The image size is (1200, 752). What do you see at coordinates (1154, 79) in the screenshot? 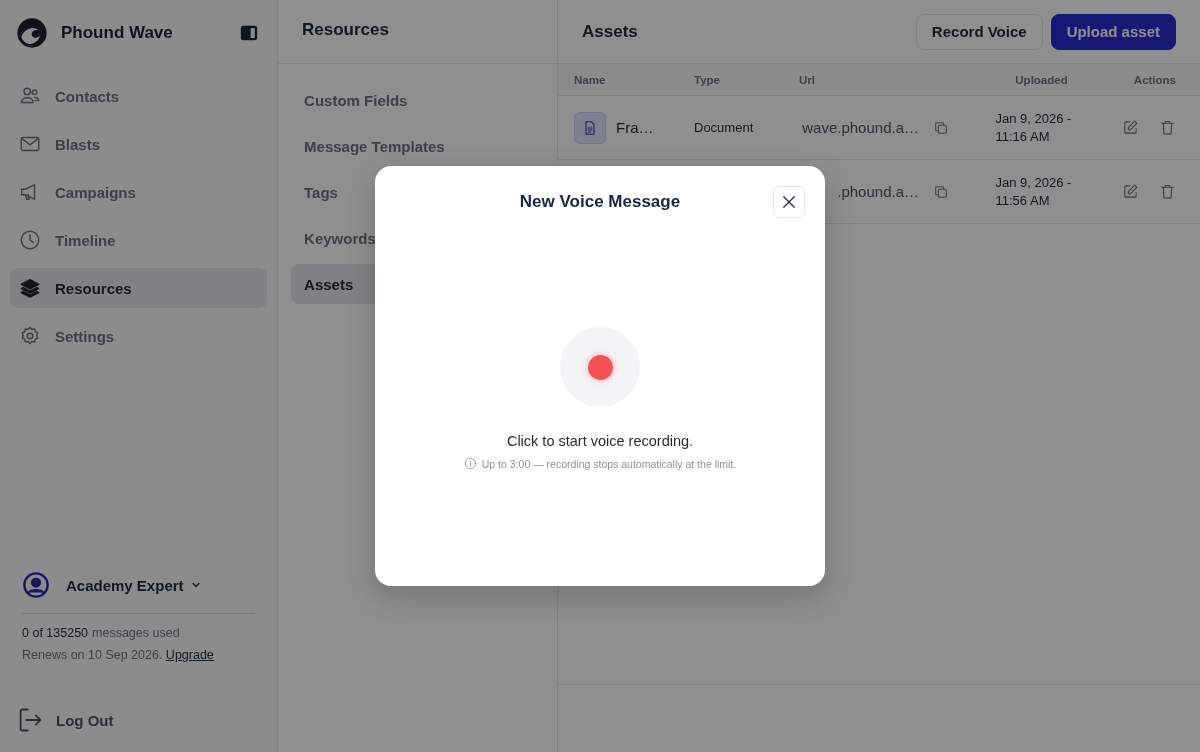
I see `column-header: Actions` at bounding box center [1154, 79].